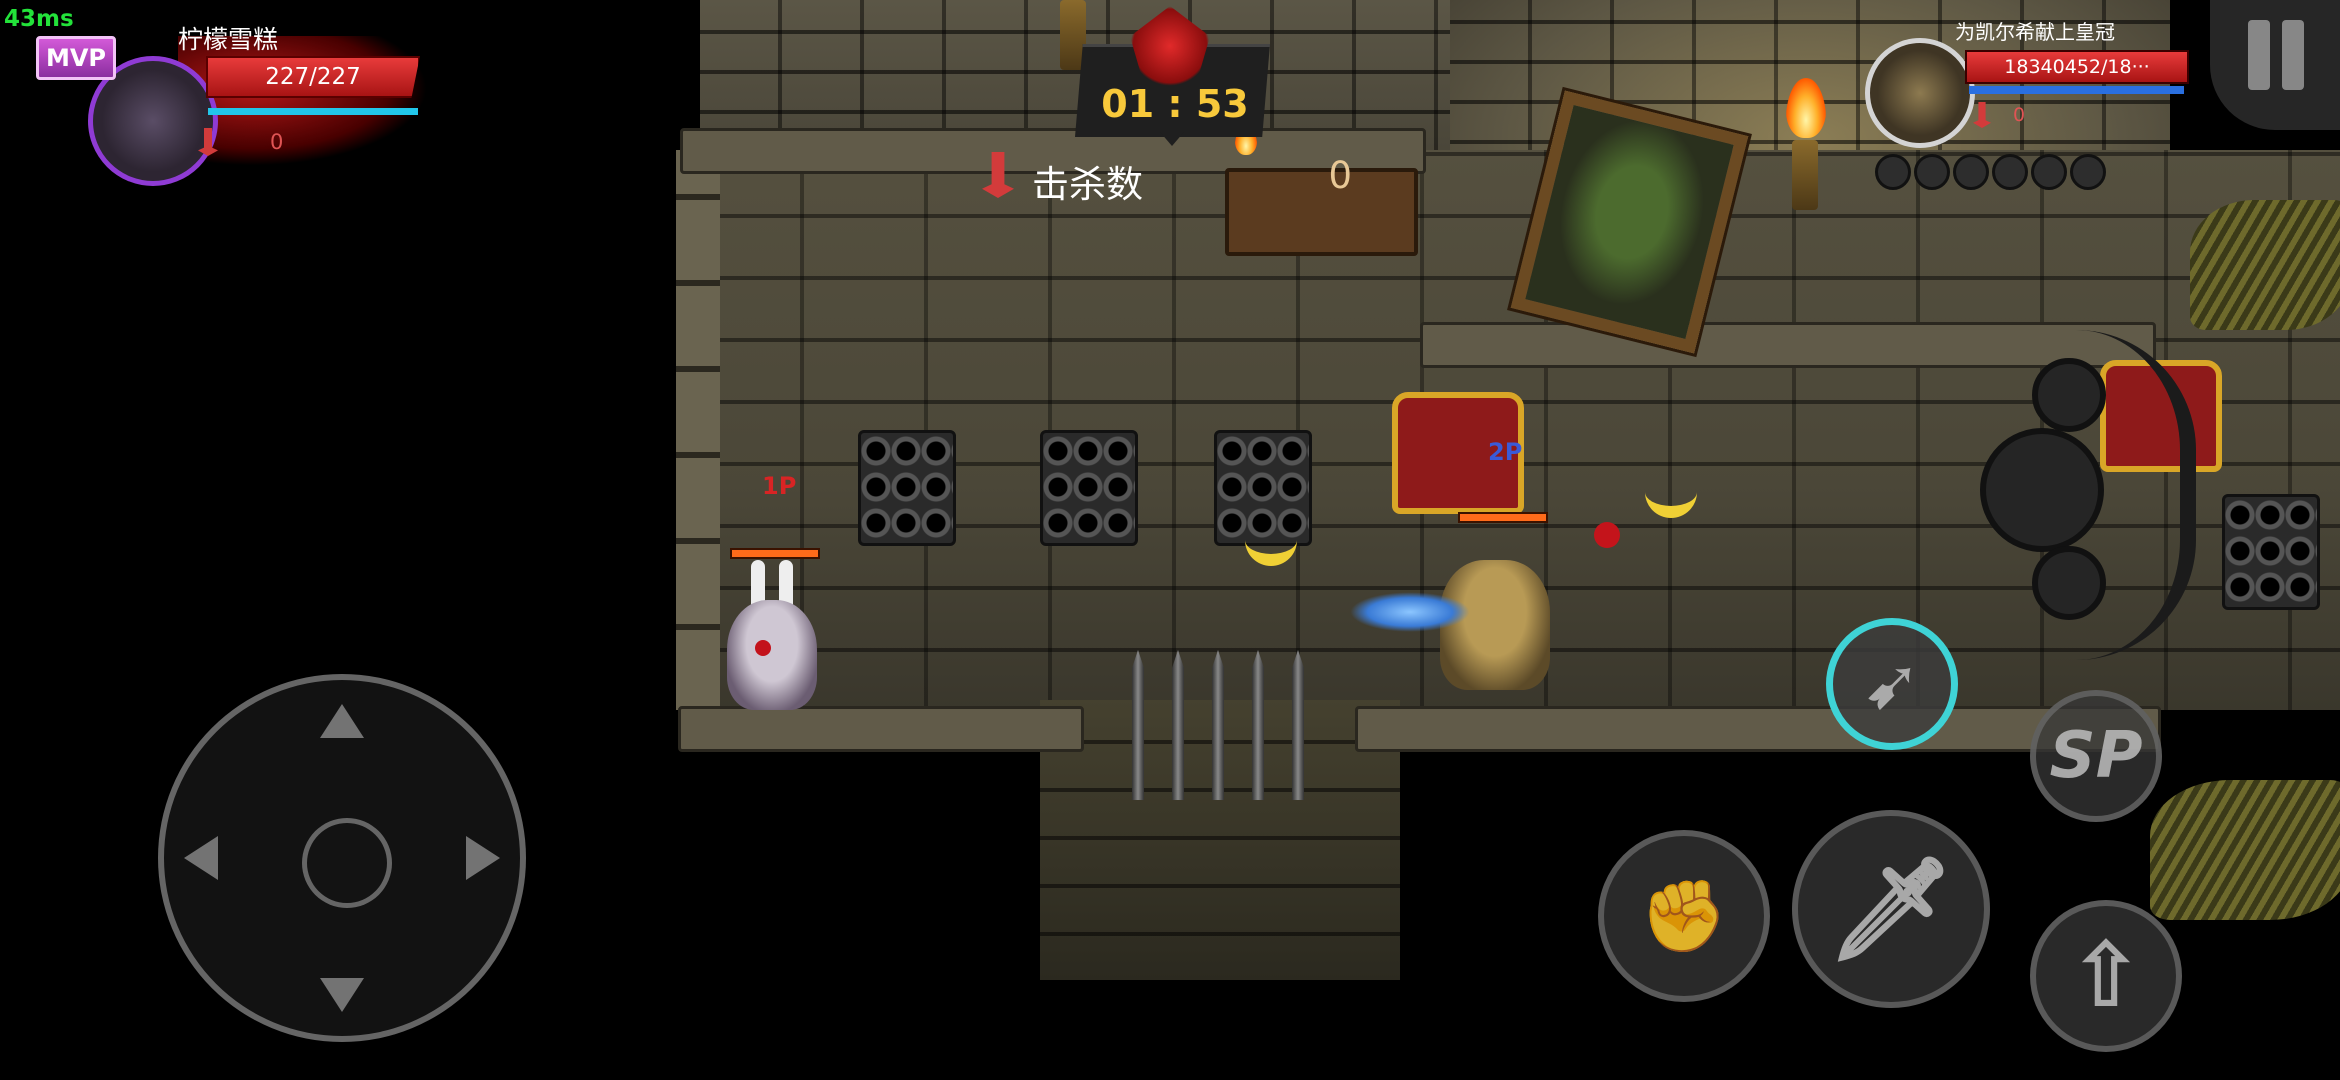 This screenshot has height=1080, width=2340. Describe the element at coordinates (2025, 100) in the screenshot. I see `player2-status-panel: 为凯尔希献上皇冠 18340452/18··· 0` at that location.